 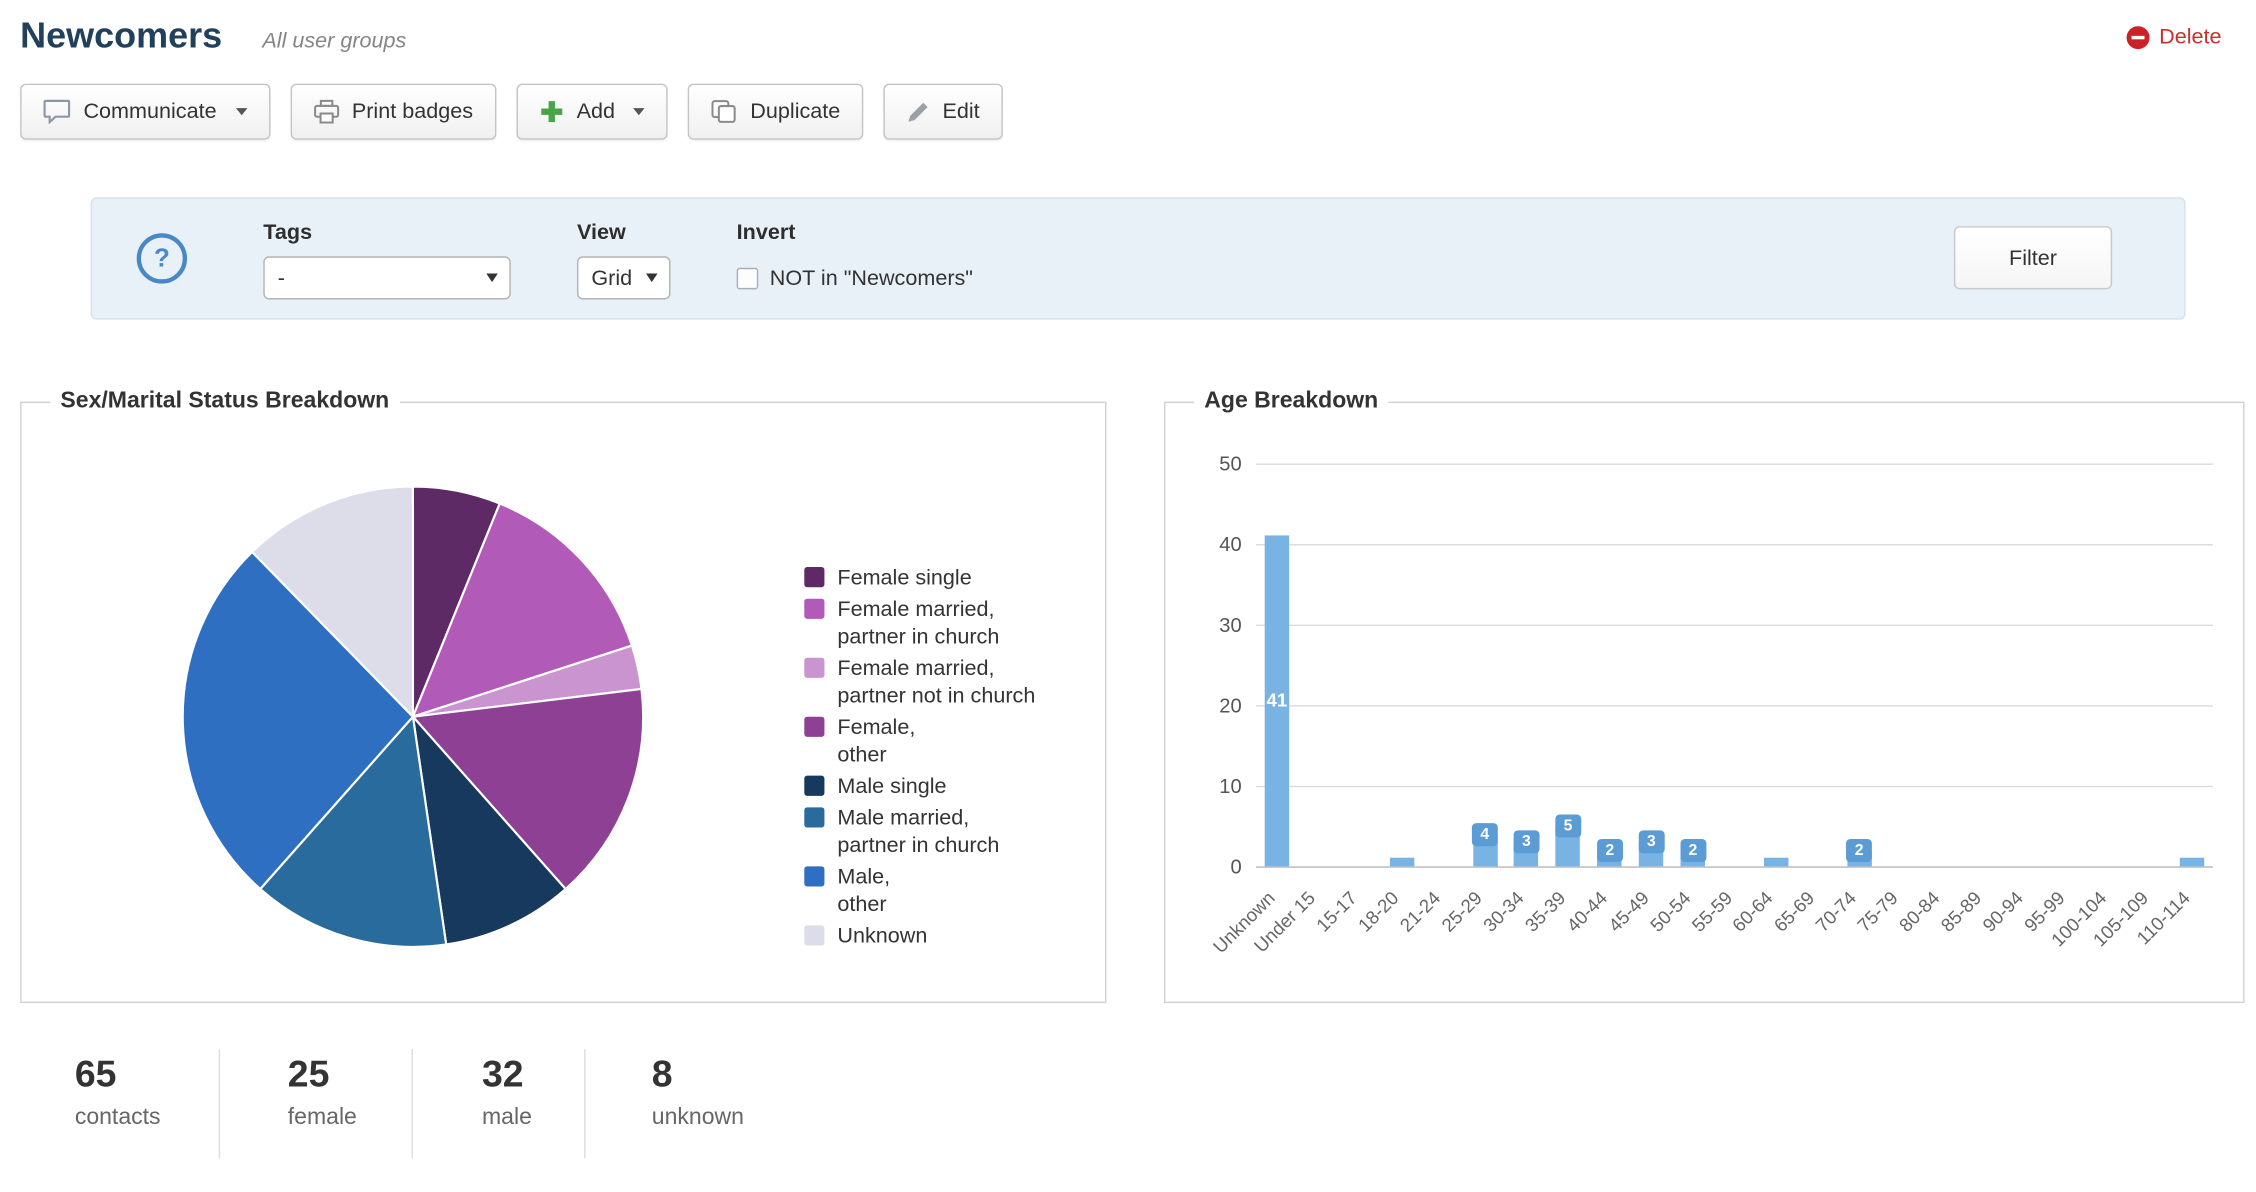 I want to click on y-axis-label: 20, so click(x=1230, y=705).